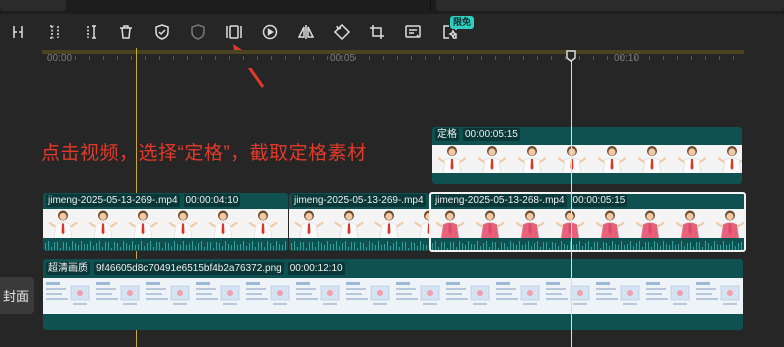 The height and width of the screenshot is (347, 784). I want to click on shield-check-icon, so click(162, 32).